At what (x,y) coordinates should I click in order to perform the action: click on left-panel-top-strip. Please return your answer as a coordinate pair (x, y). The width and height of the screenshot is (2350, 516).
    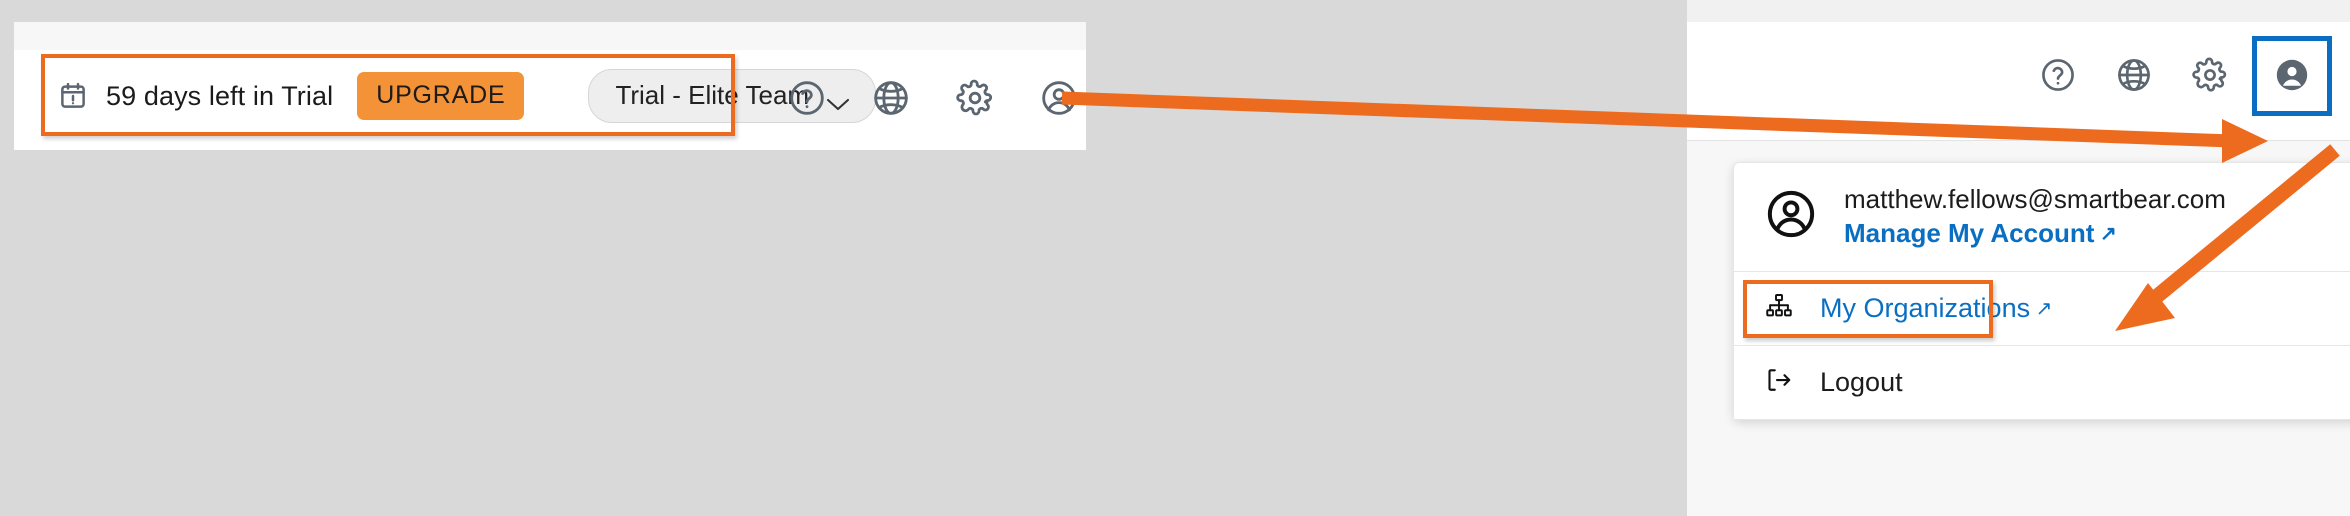
    Looking at the image, I should click on (550, 36).